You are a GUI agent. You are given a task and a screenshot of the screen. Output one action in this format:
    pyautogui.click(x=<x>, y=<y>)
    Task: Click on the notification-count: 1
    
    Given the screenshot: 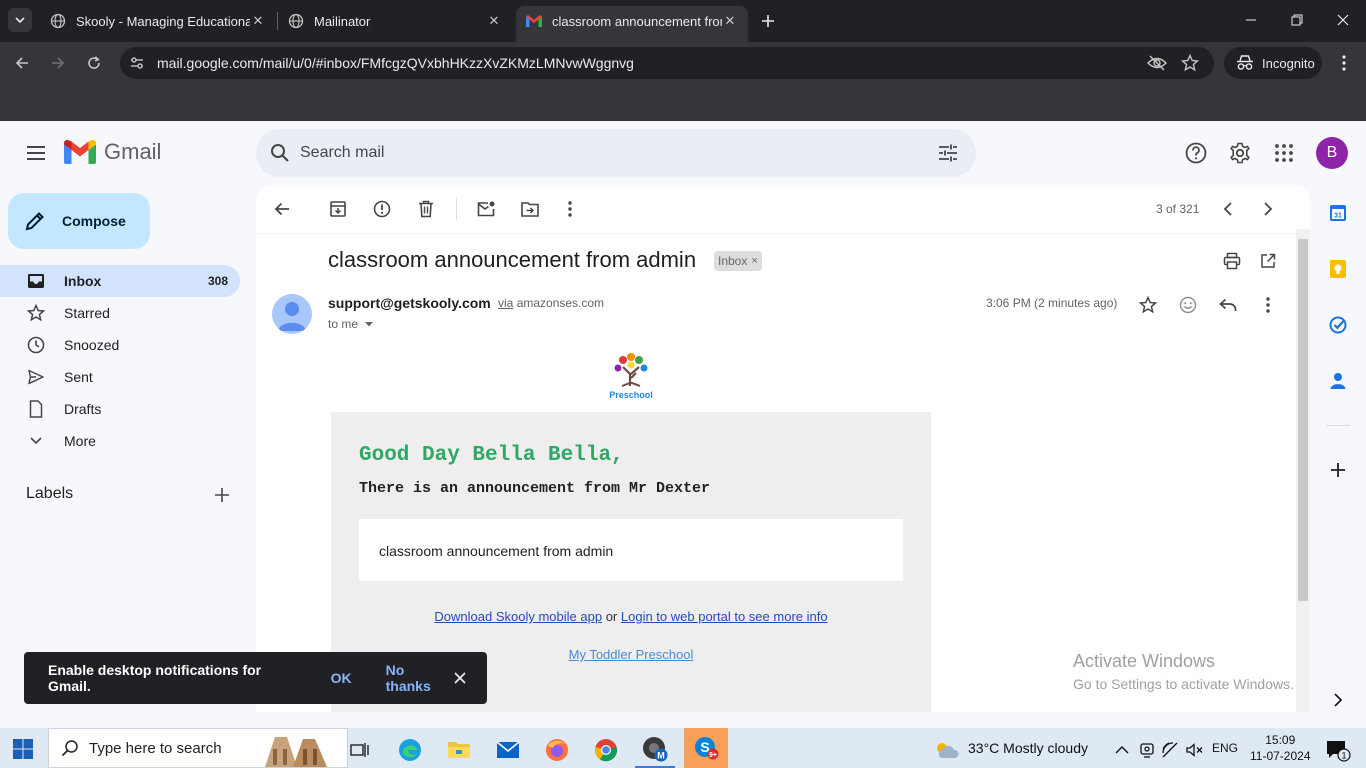 What is the action you would take?
    pyautogui.click(x=1343, y=756)
    